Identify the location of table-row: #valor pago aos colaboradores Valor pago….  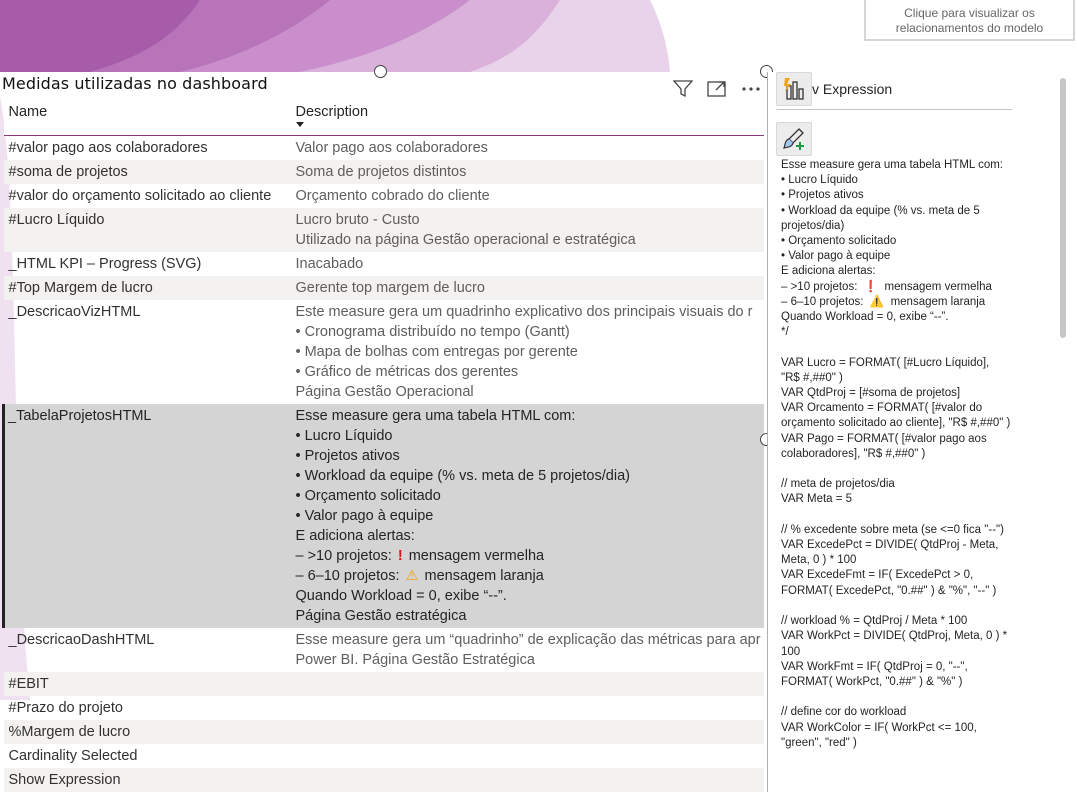
(384, 148).